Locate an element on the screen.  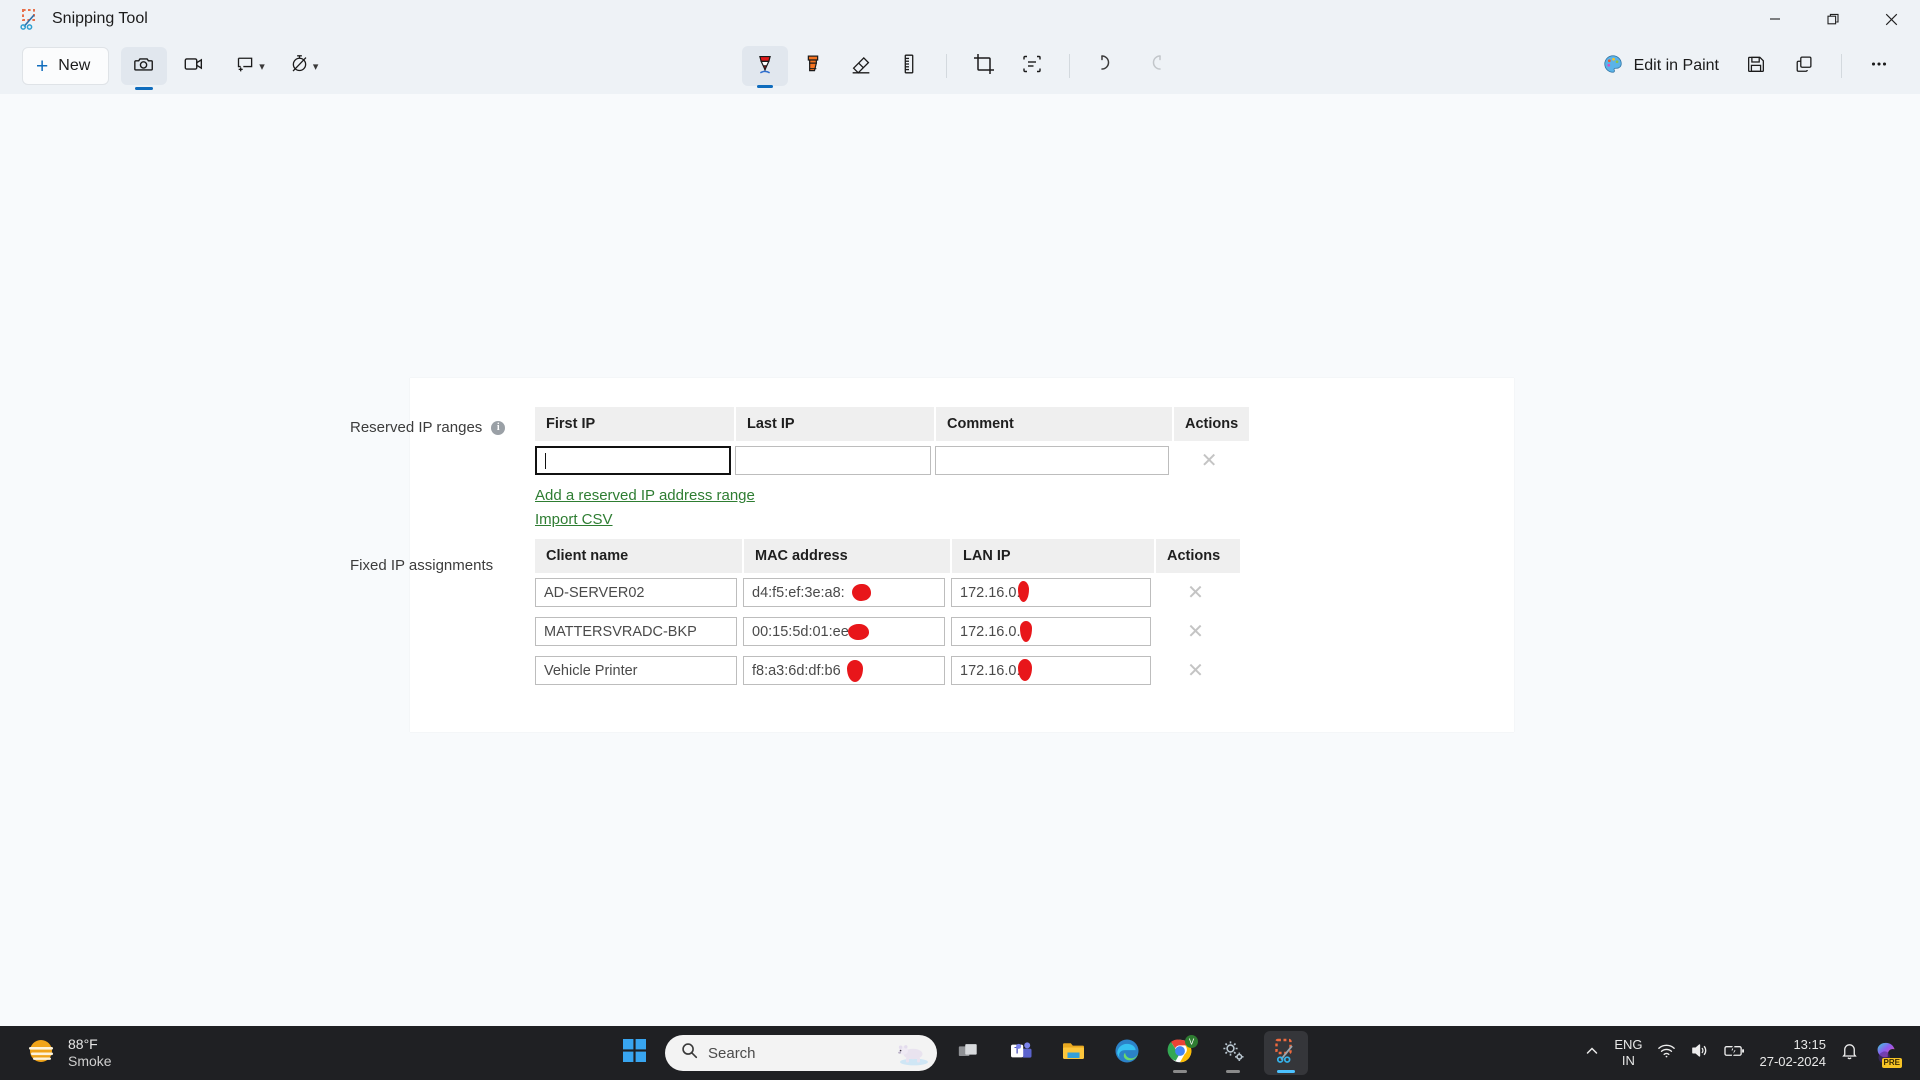
client-name-input: AD-SERVER02 is located at coordinates (636, 592).